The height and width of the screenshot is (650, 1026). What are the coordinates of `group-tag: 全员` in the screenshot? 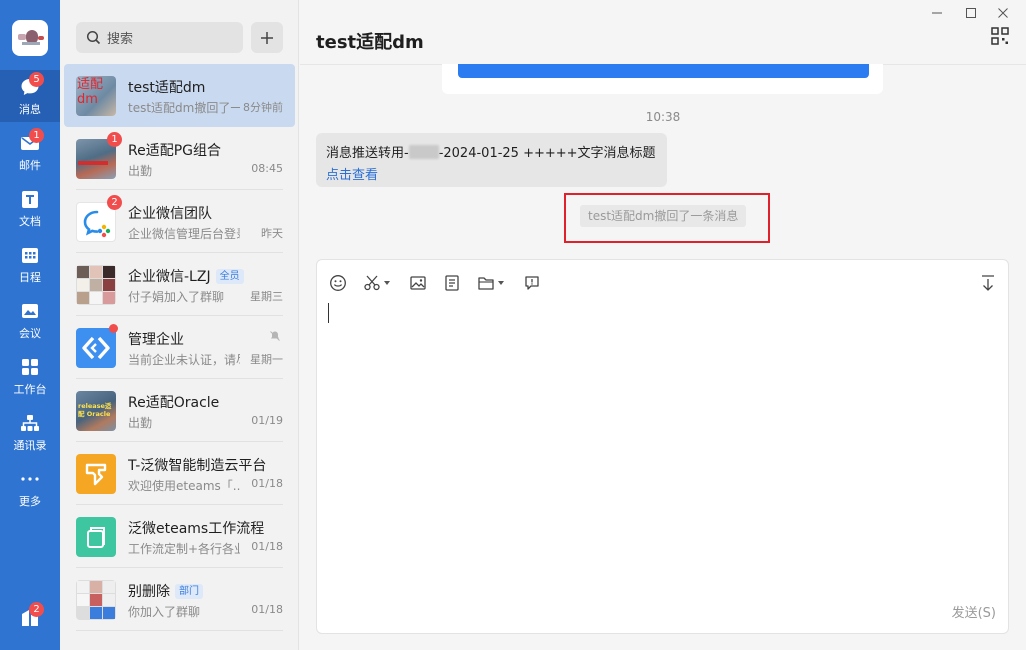 It's located at (229, 276).